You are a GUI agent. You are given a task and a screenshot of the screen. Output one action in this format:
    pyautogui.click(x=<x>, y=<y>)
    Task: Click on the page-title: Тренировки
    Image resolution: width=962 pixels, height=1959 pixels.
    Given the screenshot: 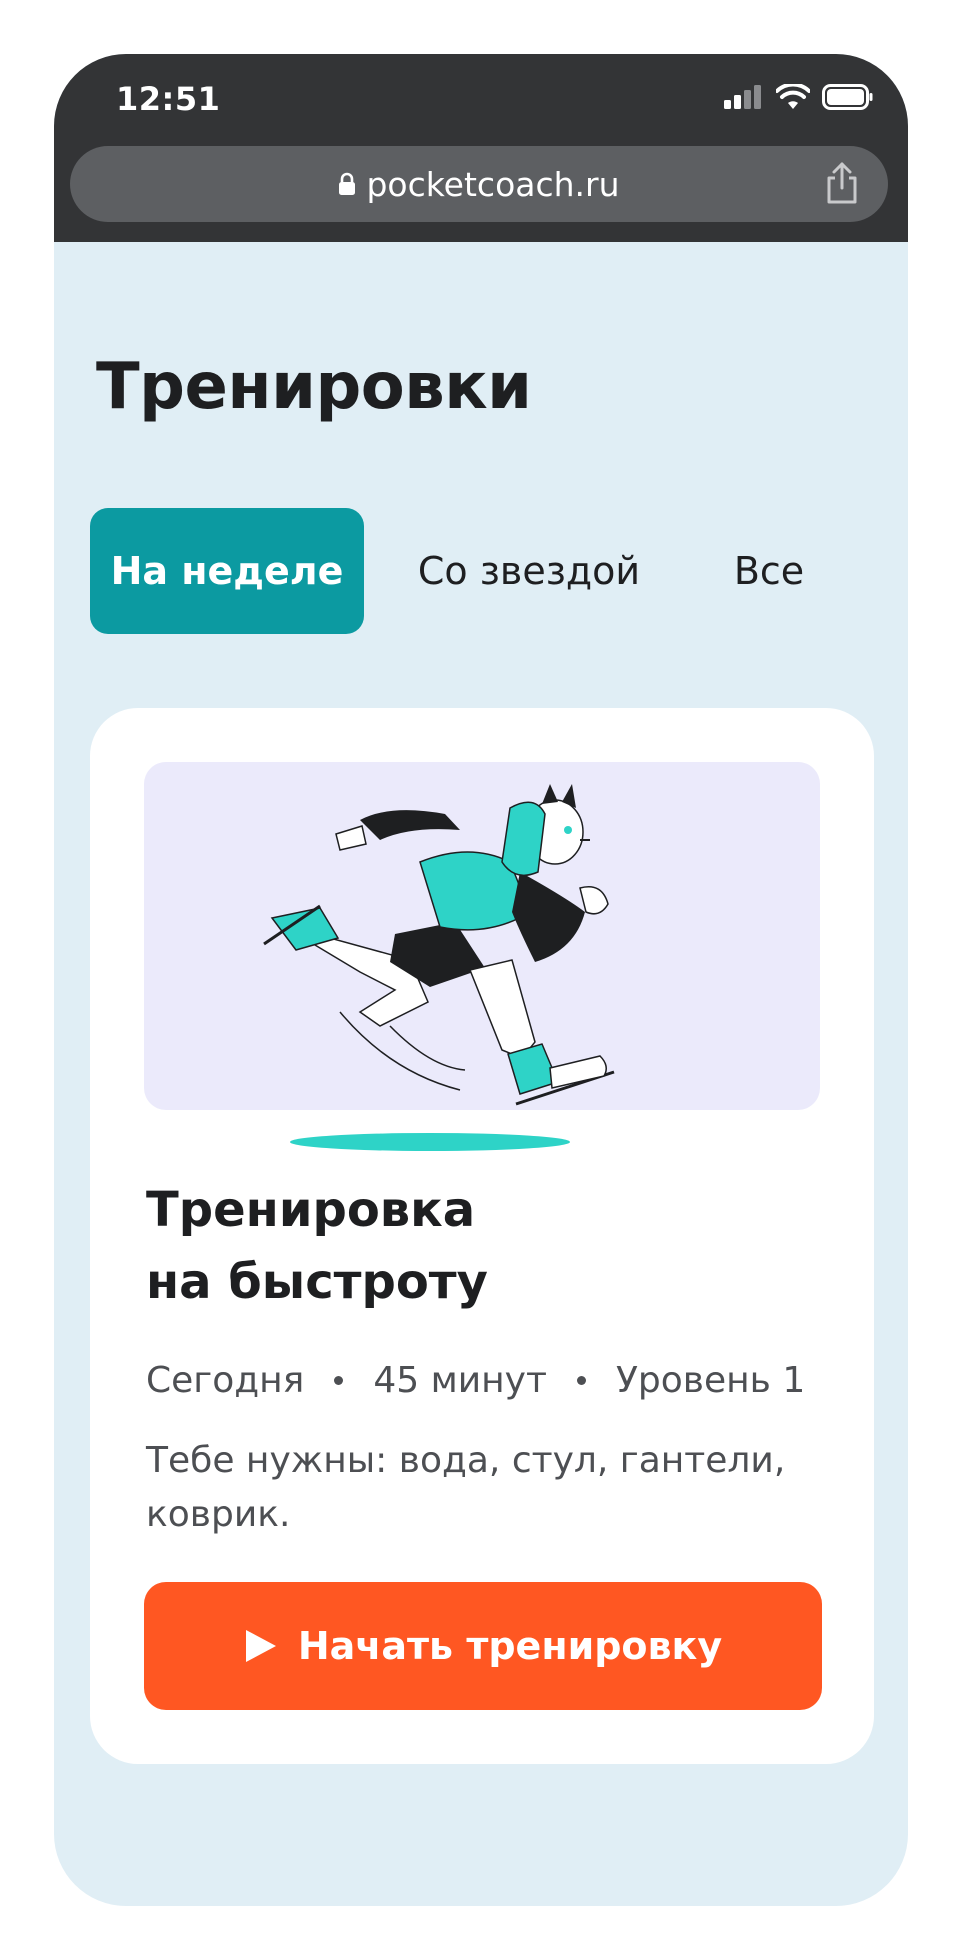 What is the action you would take?
    pyautogui.click(x=314, y=387)
    